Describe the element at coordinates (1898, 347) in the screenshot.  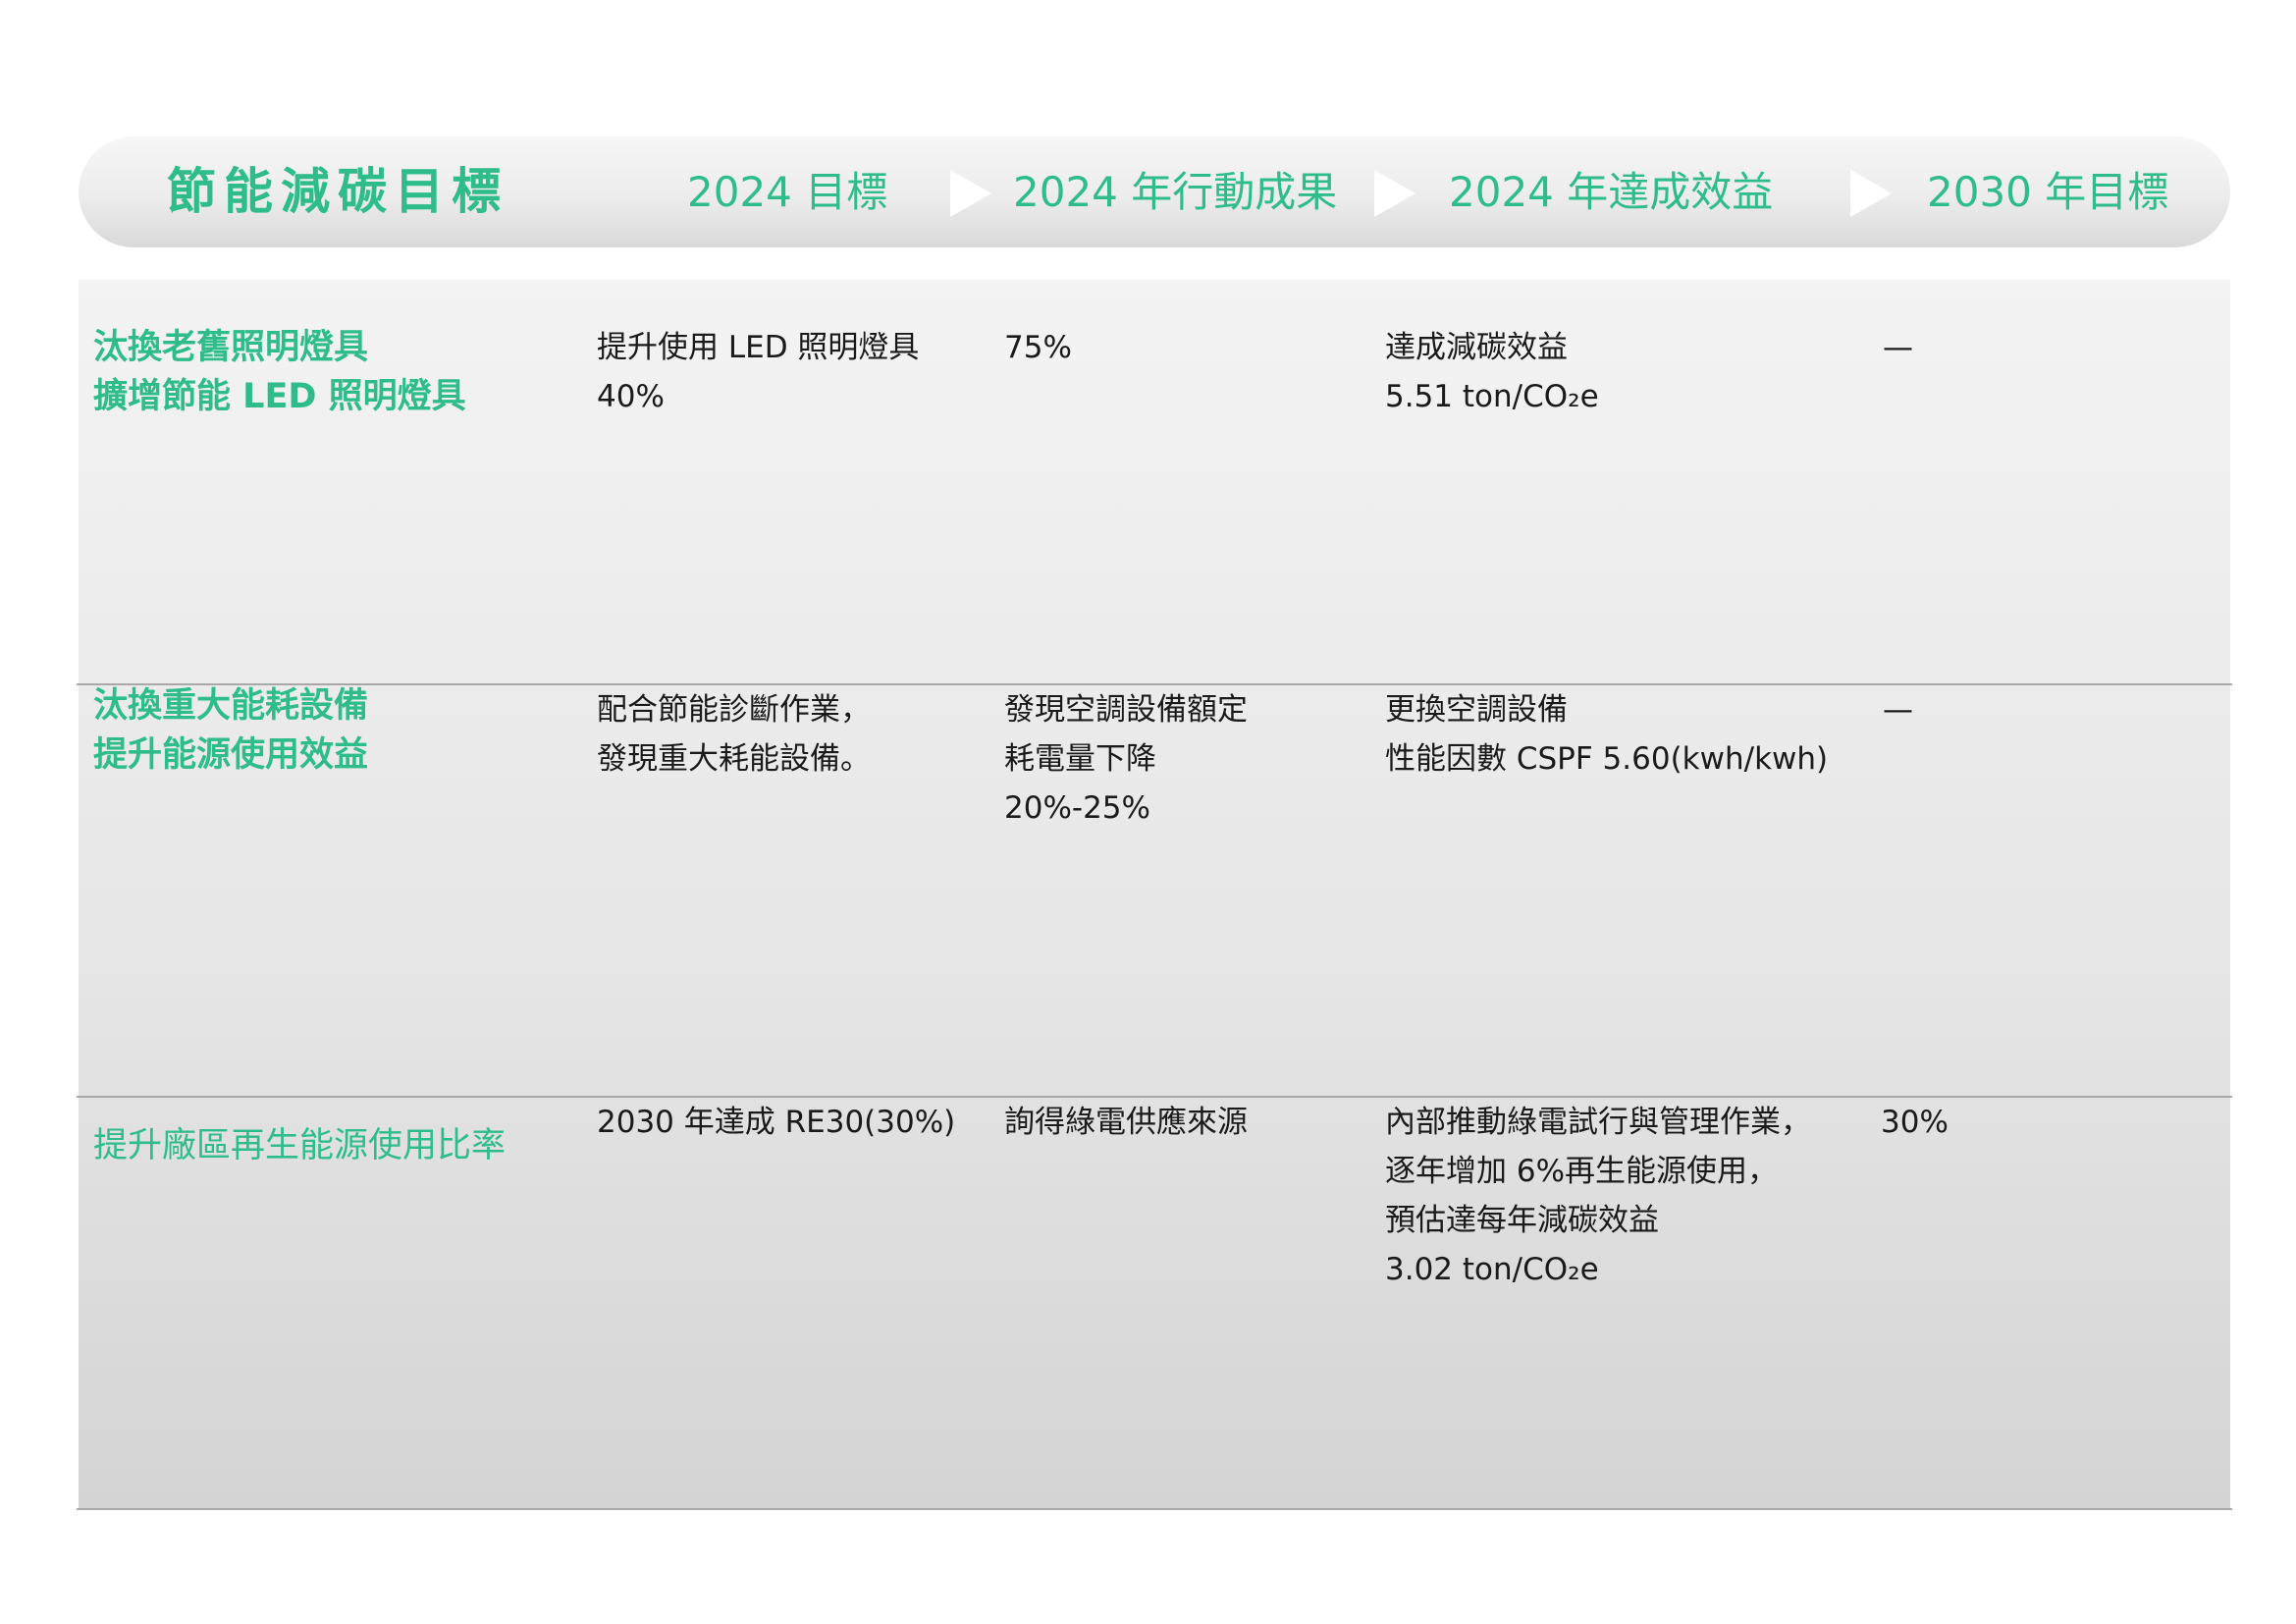
I see `row-1-target-2030: —` at that location.